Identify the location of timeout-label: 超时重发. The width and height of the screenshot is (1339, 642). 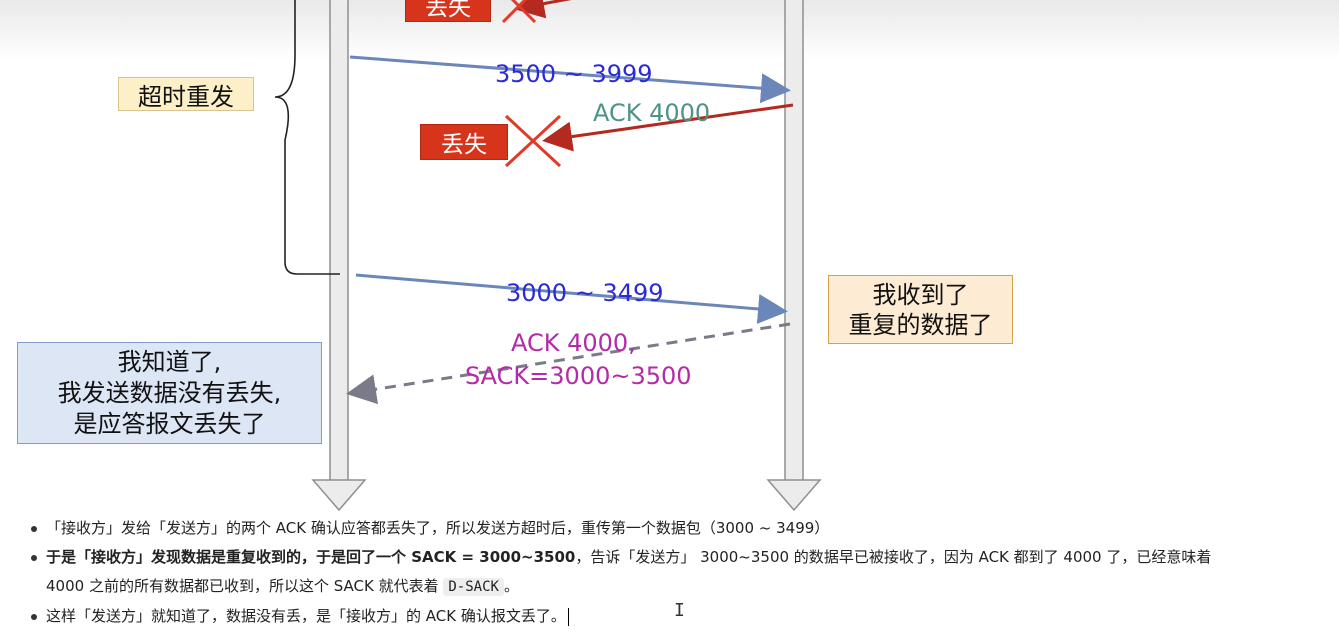
(186, 96).